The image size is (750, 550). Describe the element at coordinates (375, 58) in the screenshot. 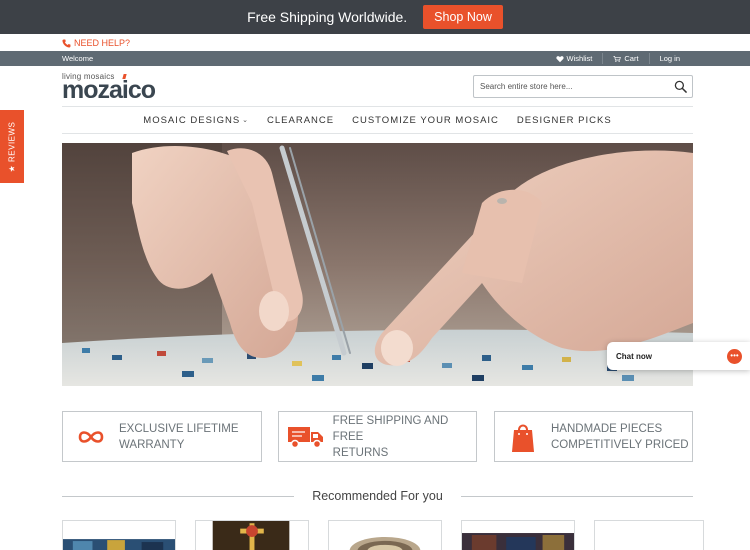

I see `account-bar: Welcome Wishlist Cart Log in` at that location.